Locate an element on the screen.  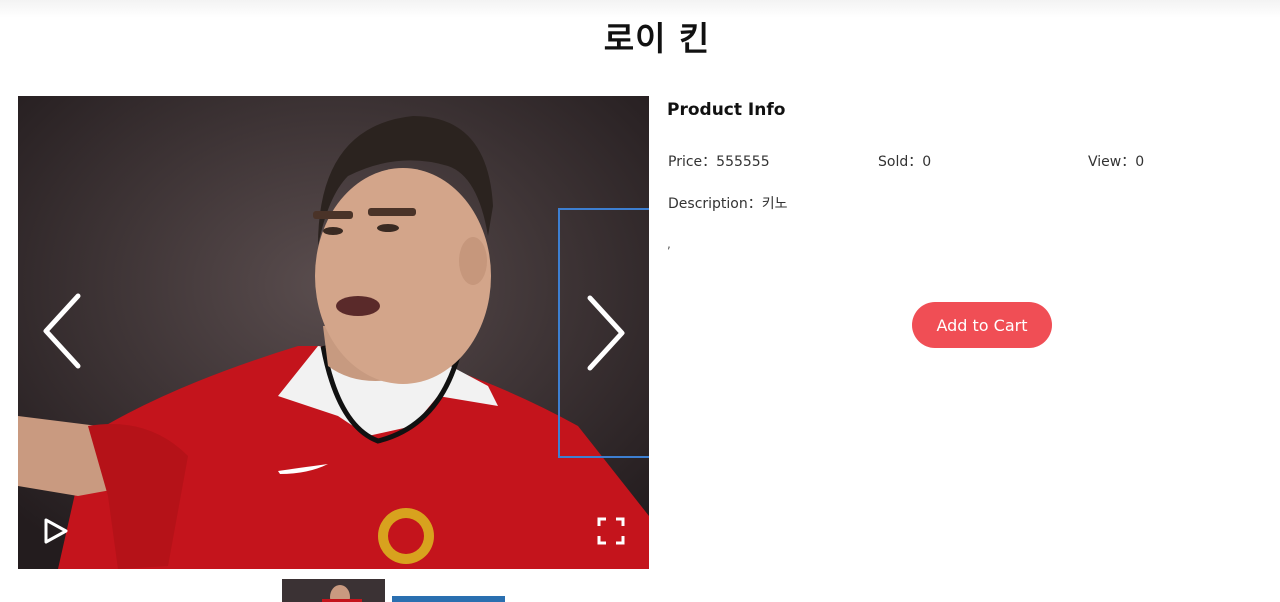
price-field: Price：555555 is located at coordinates (719, 161).